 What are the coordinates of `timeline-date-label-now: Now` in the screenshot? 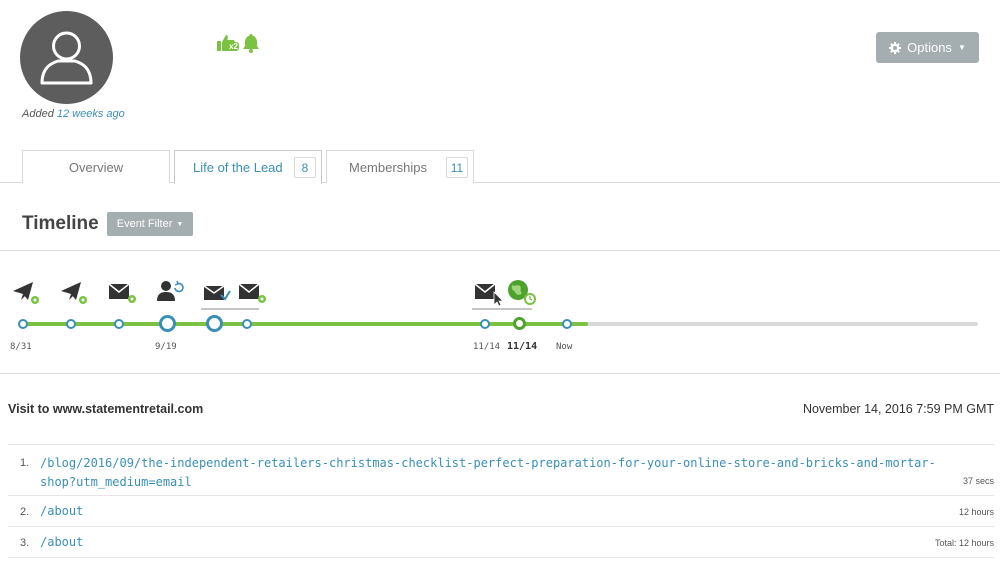 It's located at (564, 347).